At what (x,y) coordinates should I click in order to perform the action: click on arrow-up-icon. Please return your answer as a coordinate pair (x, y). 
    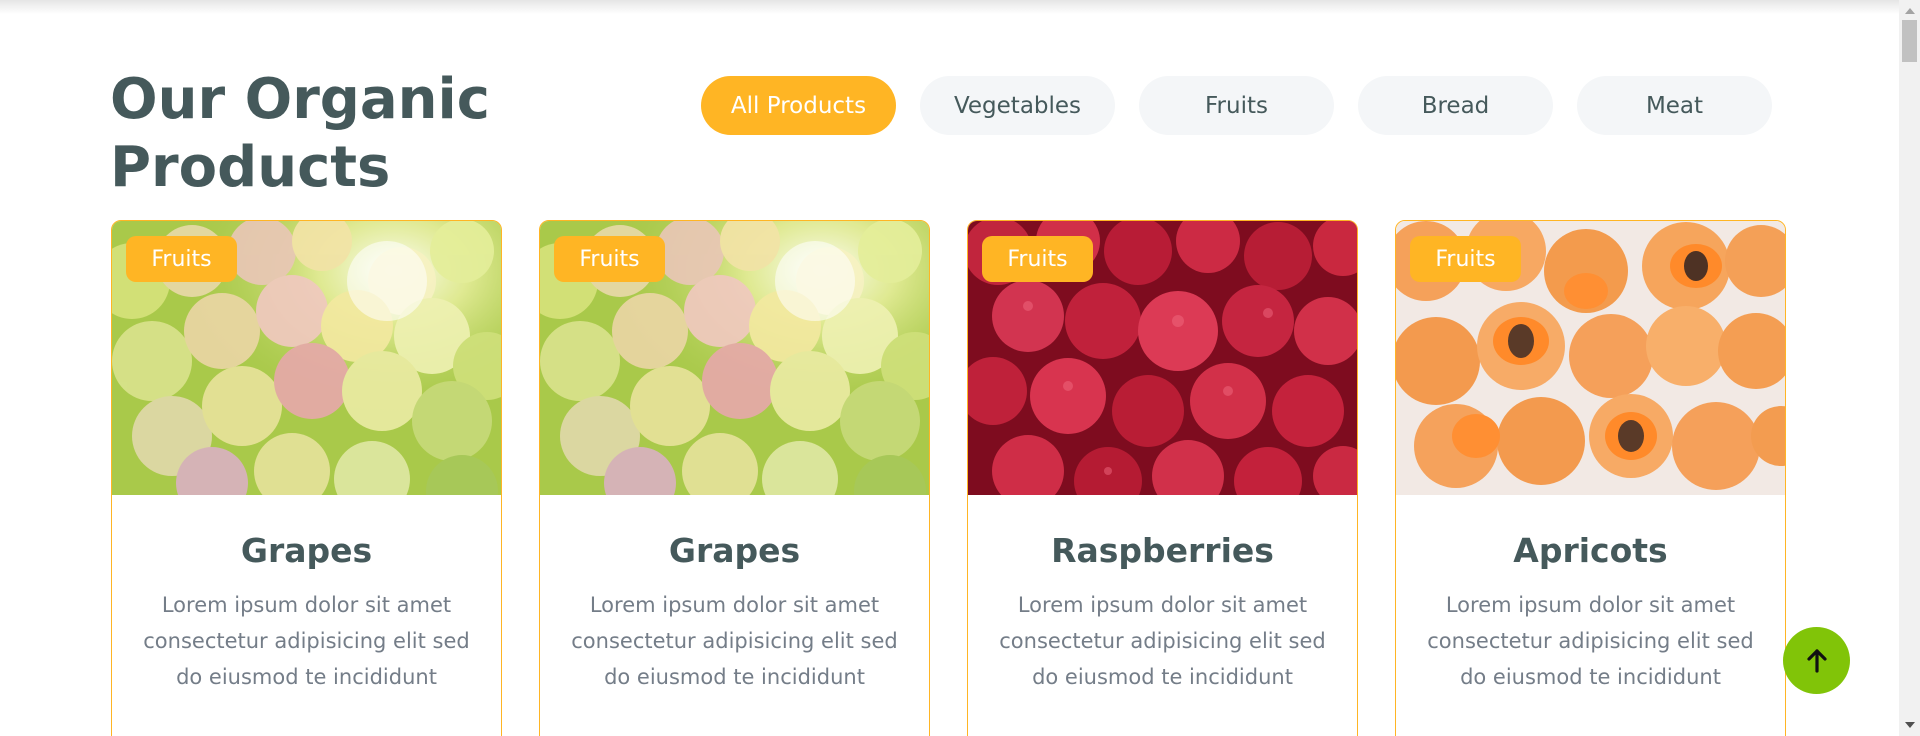
    Looking at the image, I should click on (1816, 660).